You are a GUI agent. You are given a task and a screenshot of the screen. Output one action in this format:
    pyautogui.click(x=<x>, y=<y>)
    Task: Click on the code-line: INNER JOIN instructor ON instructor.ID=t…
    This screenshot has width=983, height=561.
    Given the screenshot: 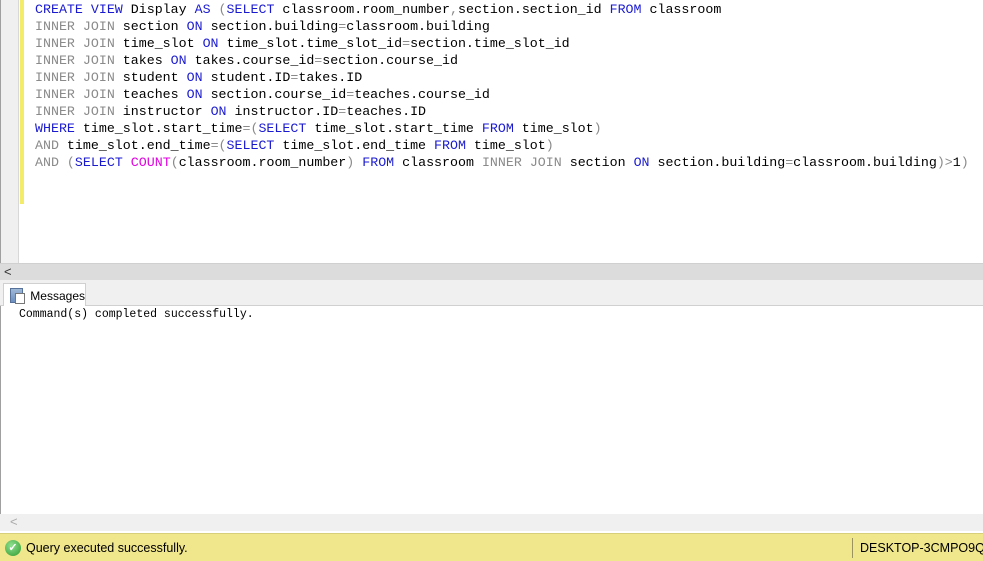 What is the action you would take?
    pyautogui.click(x=502, y=111)
    